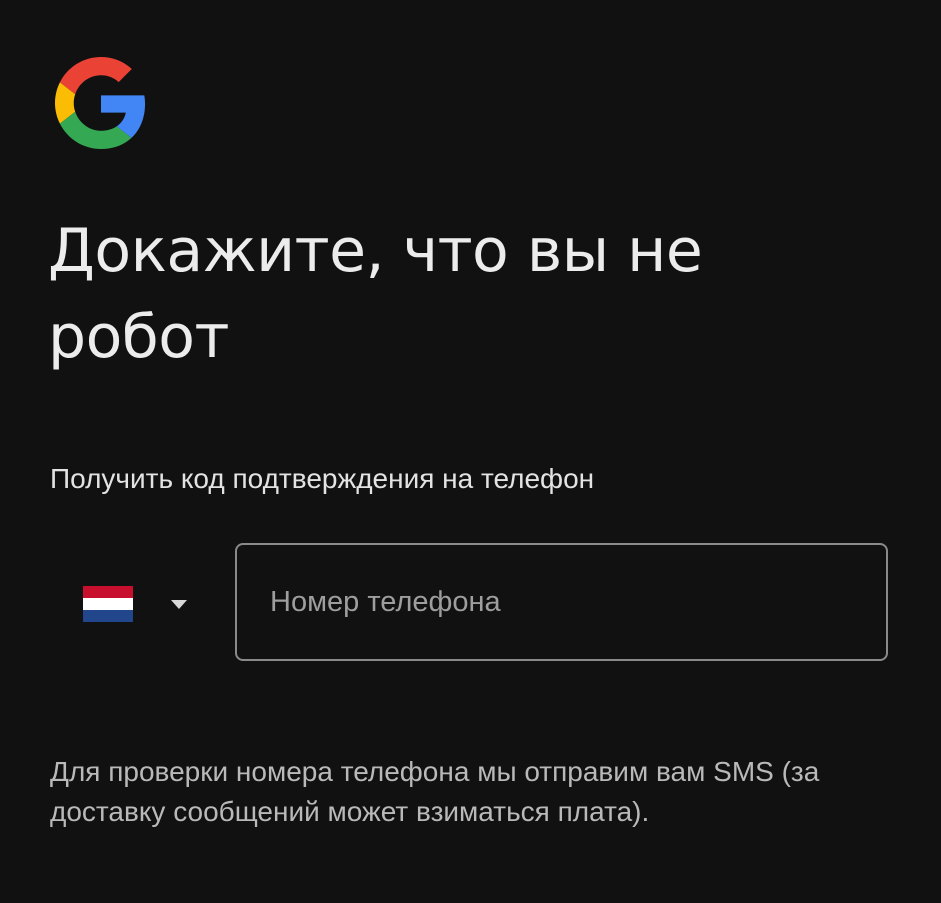  Describe the element at coordinates (375, 294) in the screenshot. I see `page-title: Докажите, что вы не робот` at that location.